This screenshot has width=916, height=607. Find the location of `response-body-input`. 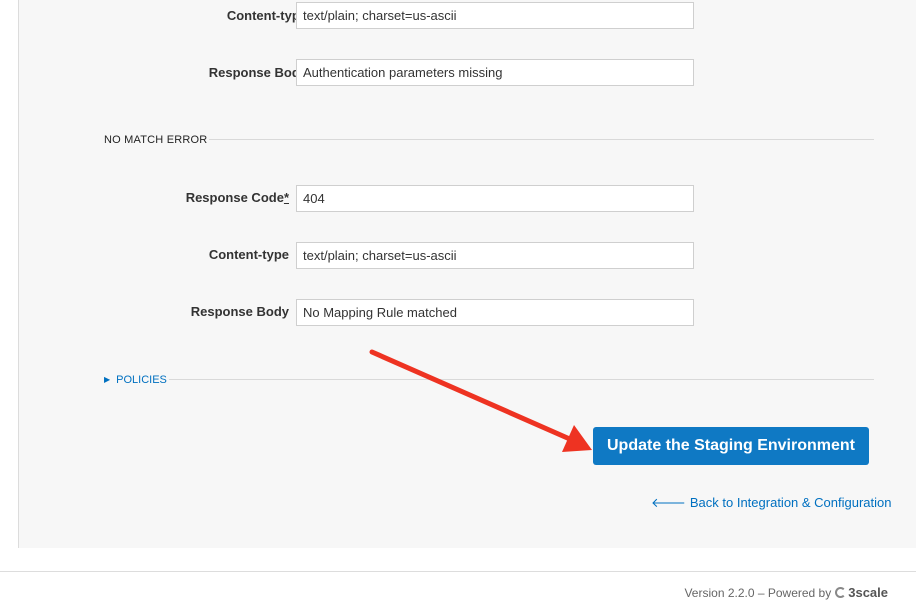

response-body-input is located at coordinates (495, 312).